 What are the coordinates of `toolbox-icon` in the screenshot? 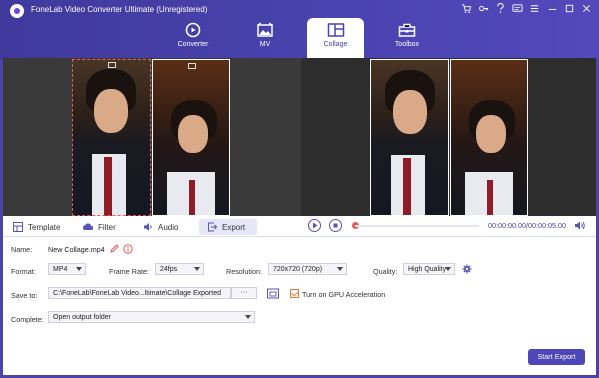 It's located at (407, 30).